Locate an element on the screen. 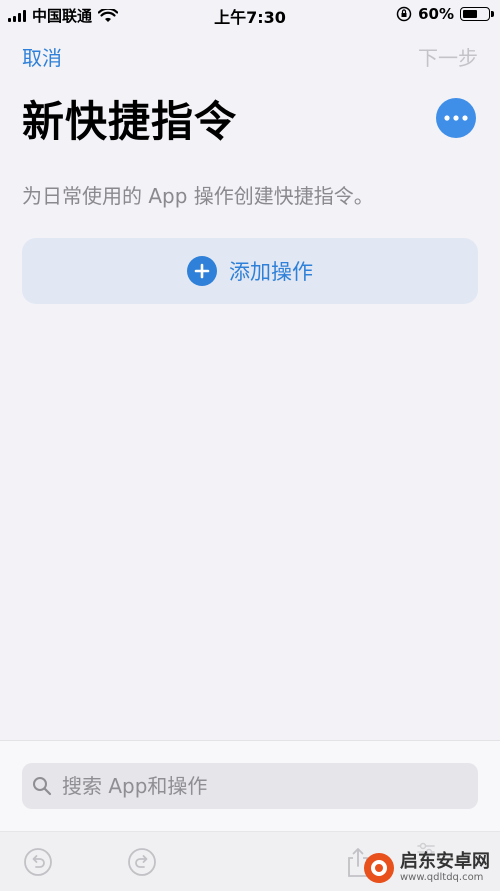 The image size is (500, 891). status-bar: 中国联通 上午7:30 60% is located at coordinates (250, 14).